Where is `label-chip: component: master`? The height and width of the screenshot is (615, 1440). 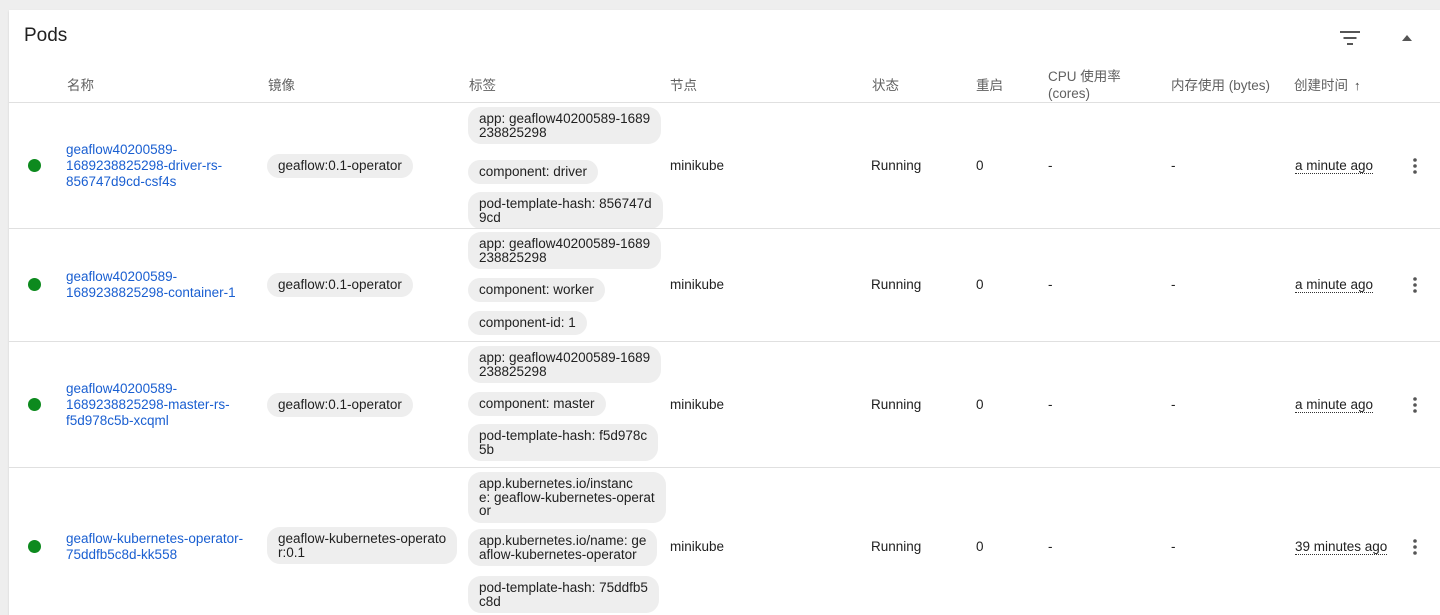 label-chip: component: master is located at coordinates (537, 404).